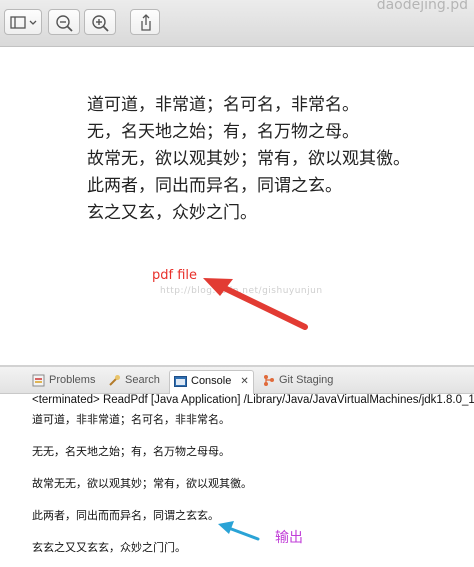 This screenshot has width=474, height=567. What do you see at coordinates (239, 531) in the screenshot?
I see `blue-arrow-icon` at bounding box center [239, 531].